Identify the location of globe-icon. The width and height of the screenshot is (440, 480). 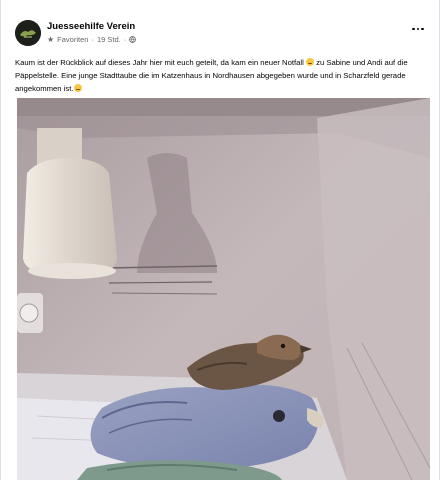
(133, 39).